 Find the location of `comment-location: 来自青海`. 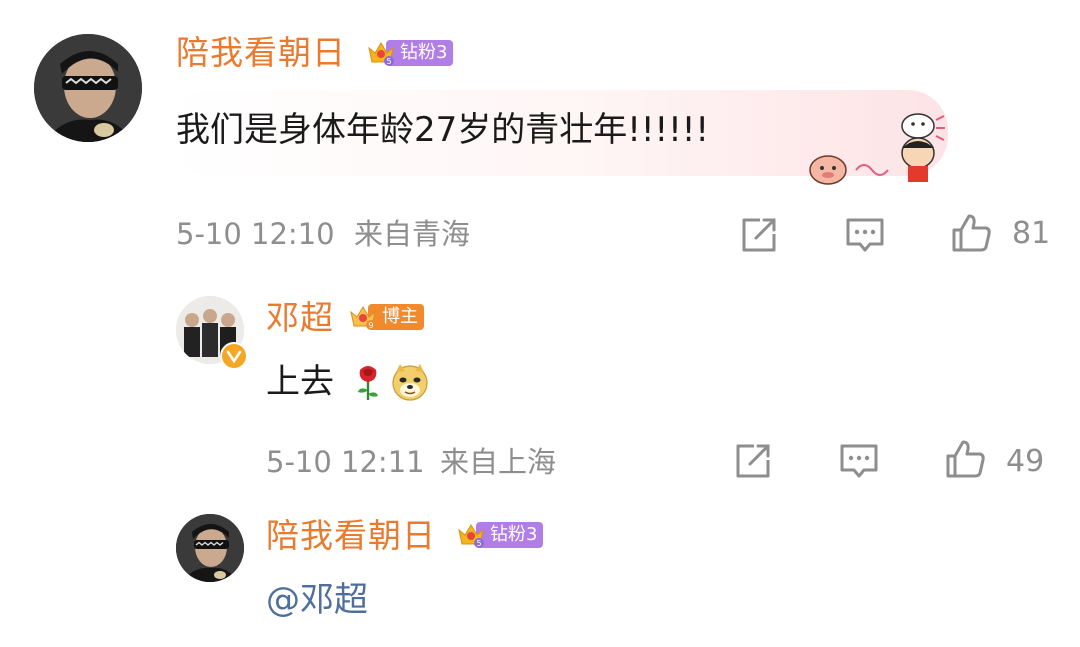

comment-location: 来自青海 is located at coordinates (412, 234).